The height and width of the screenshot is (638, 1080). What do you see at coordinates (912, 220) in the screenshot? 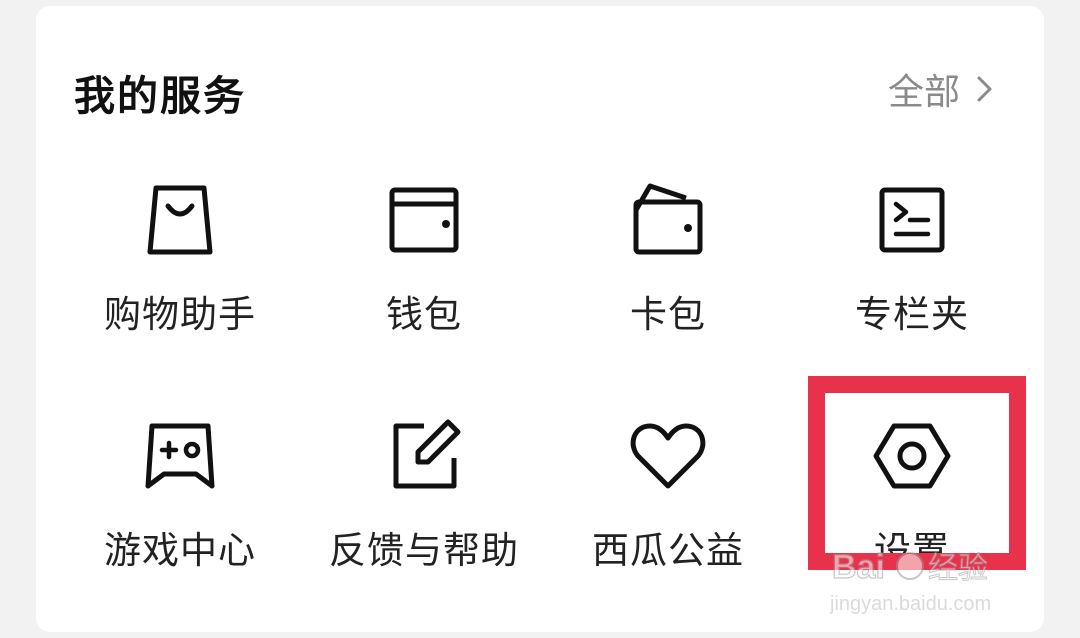
I see `column-folder-icon` at bounding box center [912, 220].